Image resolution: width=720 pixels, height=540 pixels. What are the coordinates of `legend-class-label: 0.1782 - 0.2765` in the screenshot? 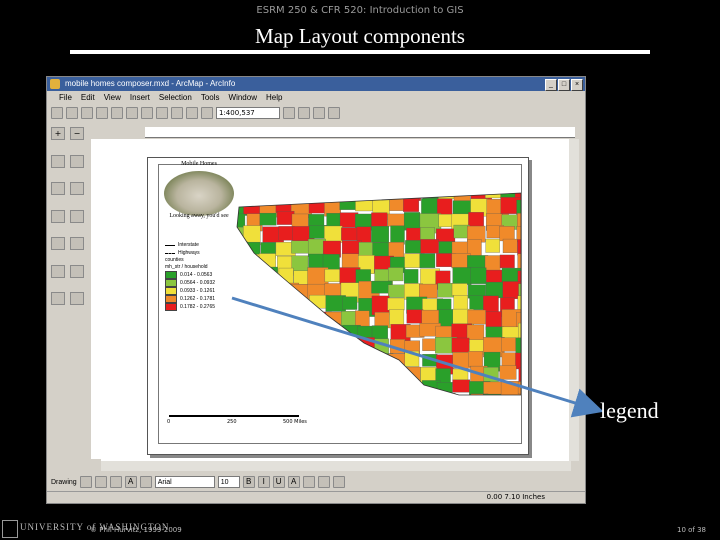 It's located at (198, 306).